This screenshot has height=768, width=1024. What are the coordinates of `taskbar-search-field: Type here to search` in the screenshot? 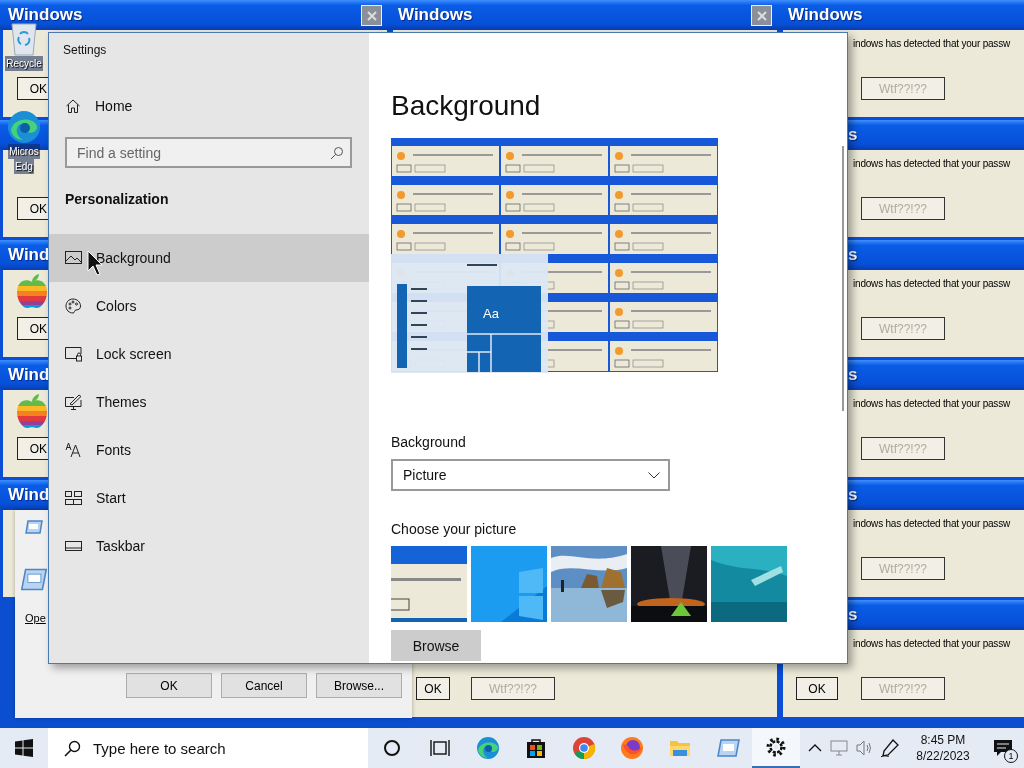 It's located at (208, 748).